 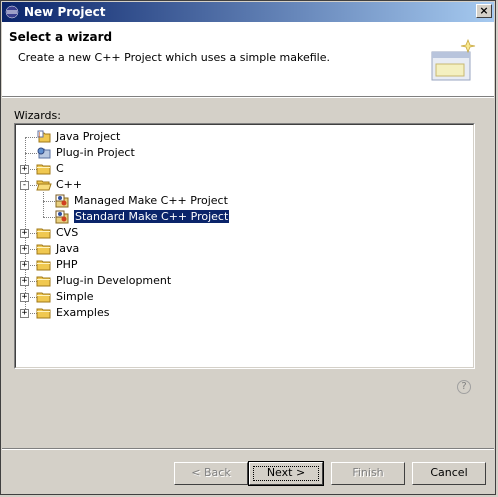 I want to click on tree-item: + PHP, so click(x=236, y=265).